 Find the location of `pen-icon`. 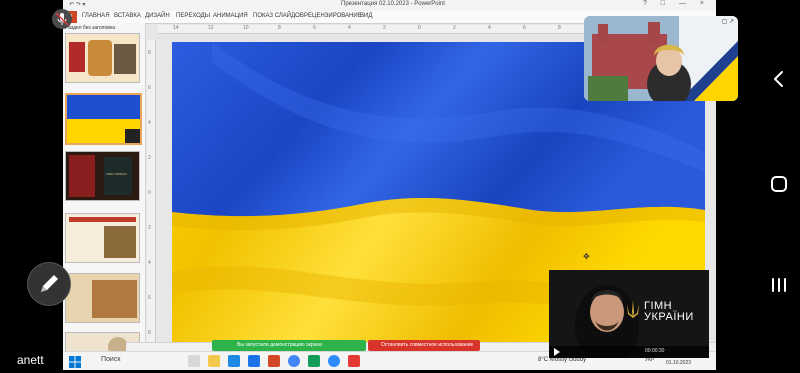

pen-icon is located at coordinates (49, 284).